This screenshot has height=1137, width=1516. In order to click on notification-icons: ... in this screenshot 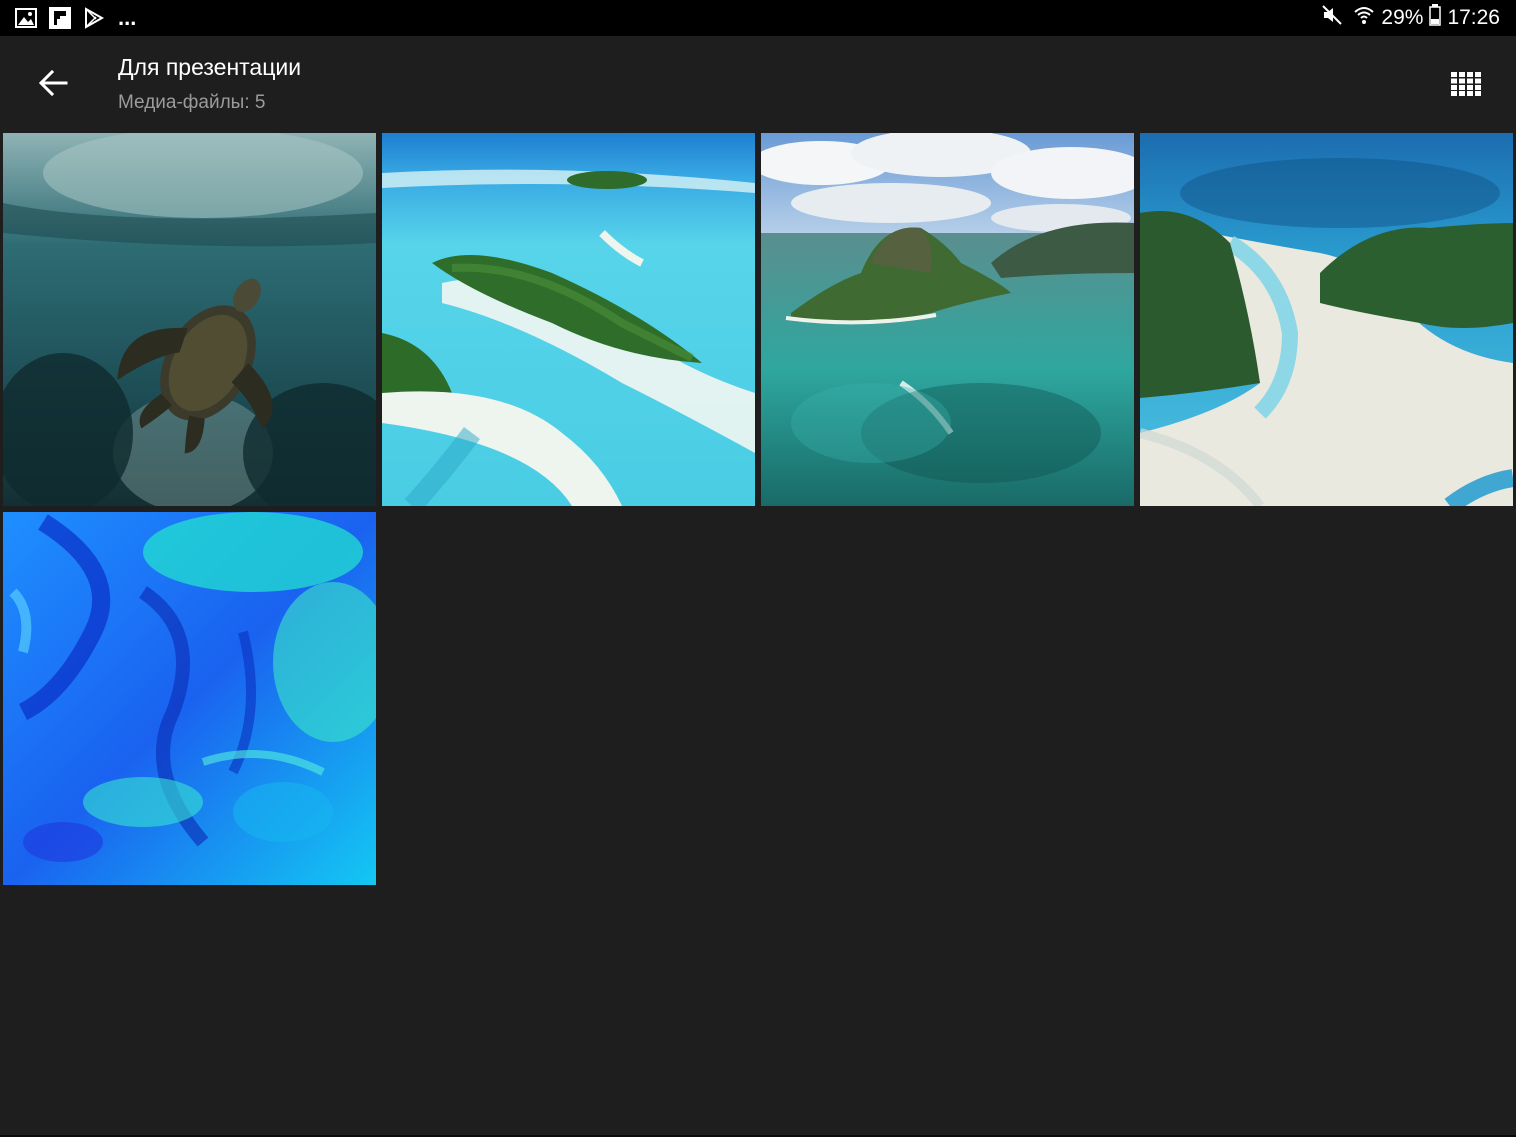, I will do `click(75, 18)`.